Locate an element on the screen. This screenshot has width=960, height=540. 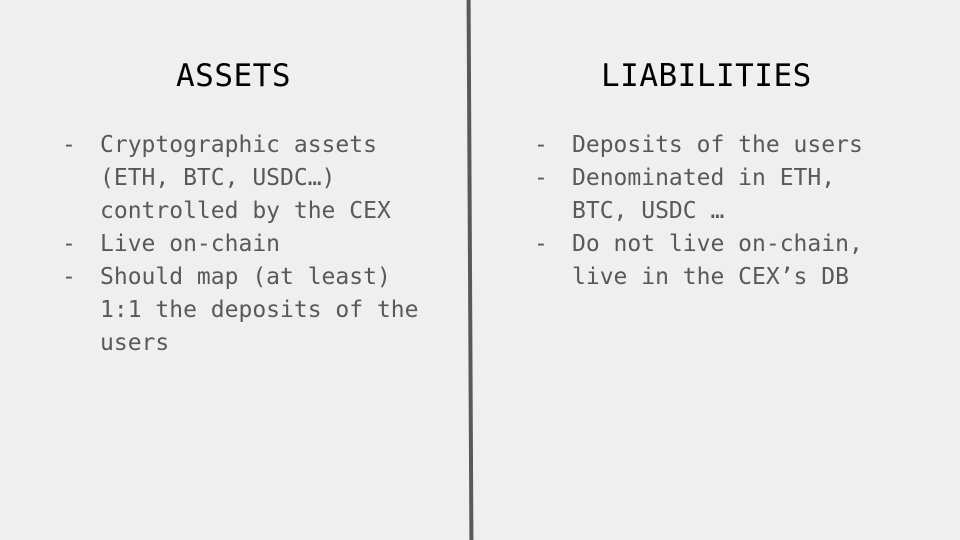
assets-list-item: - Live on-chain is located at coordinates (259, 244).